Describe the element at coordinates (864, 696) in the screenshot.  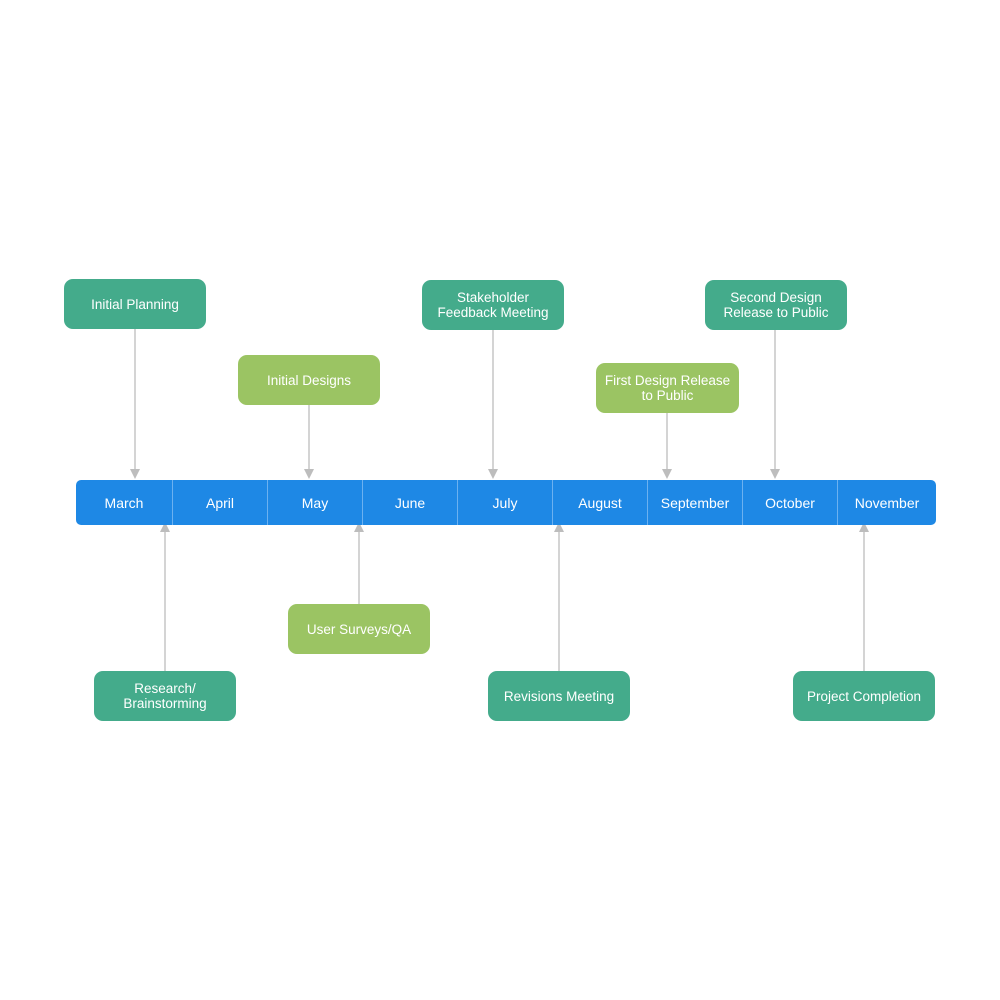
I see `event-project-completion: Project Completion` at that location.